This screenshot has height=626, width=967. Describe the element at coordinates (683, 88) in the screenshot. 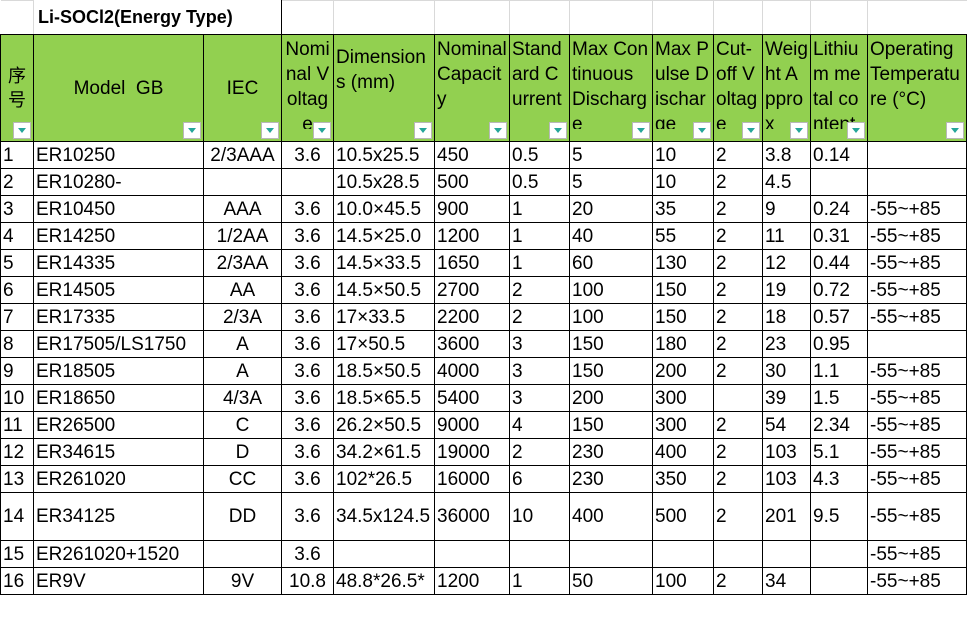

I see `header-max-pulse: Max Pulse Discharge` at that location.